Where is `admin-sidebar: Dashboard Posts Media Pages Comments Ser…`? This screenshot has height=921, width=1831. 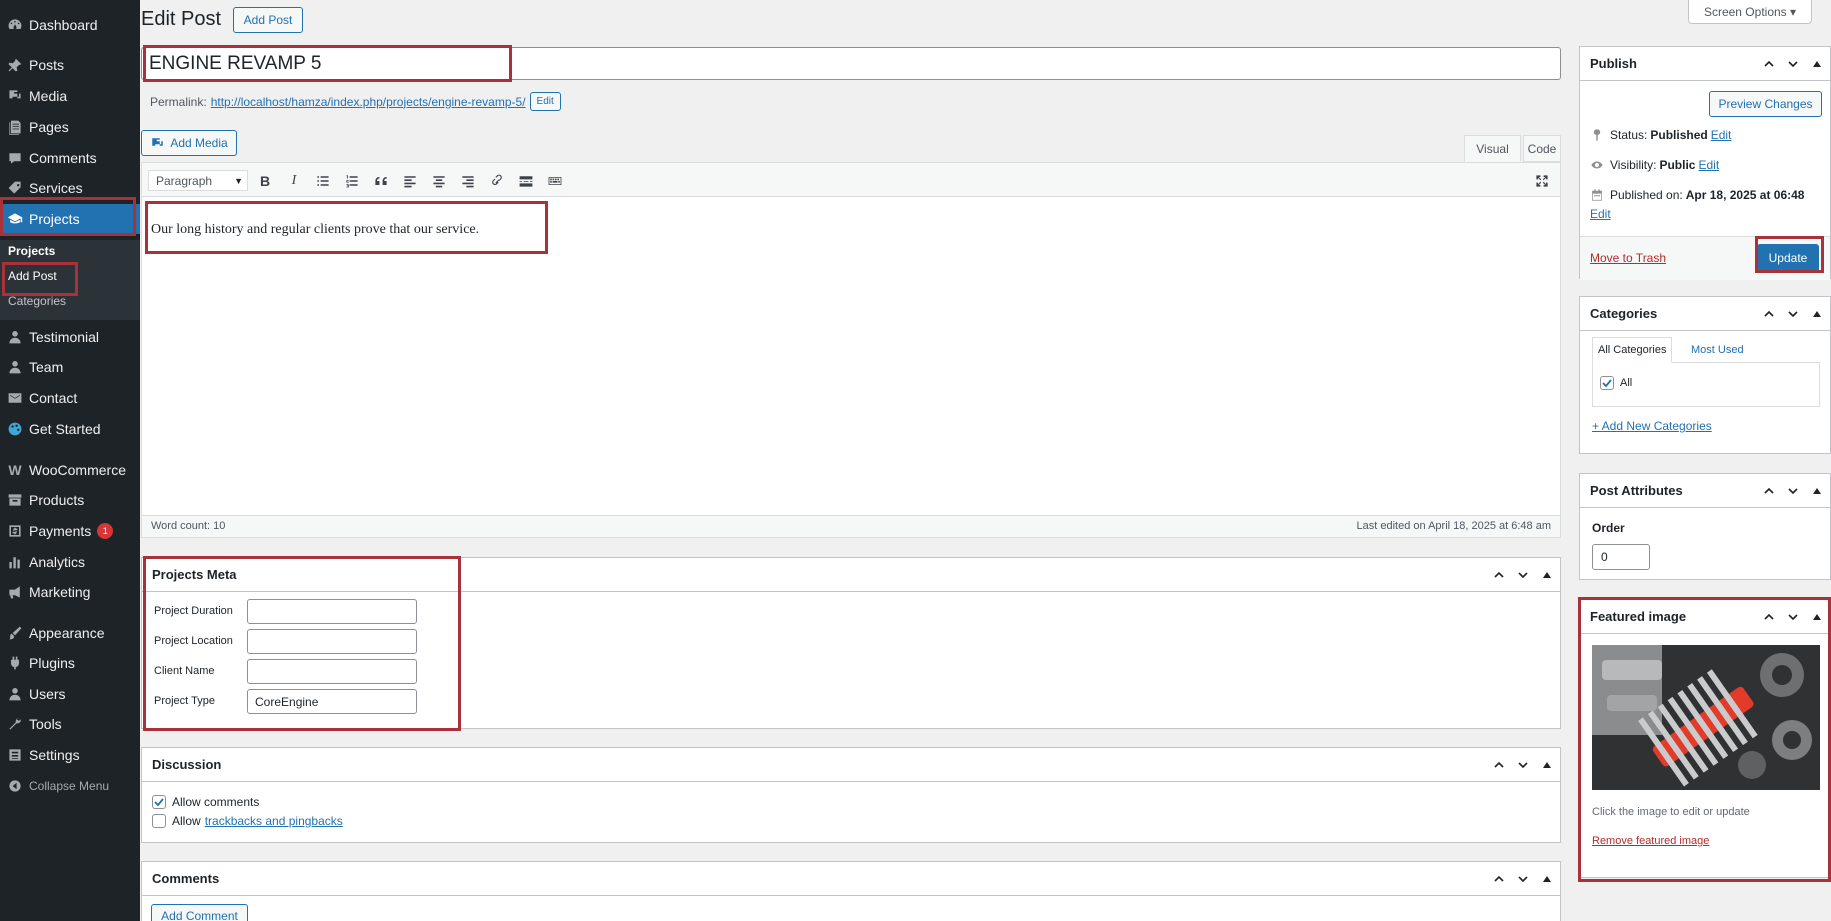
admin-sidebar: Dashboard Posts Media Pages Comments Ser… is located at coordinates (70, 460).